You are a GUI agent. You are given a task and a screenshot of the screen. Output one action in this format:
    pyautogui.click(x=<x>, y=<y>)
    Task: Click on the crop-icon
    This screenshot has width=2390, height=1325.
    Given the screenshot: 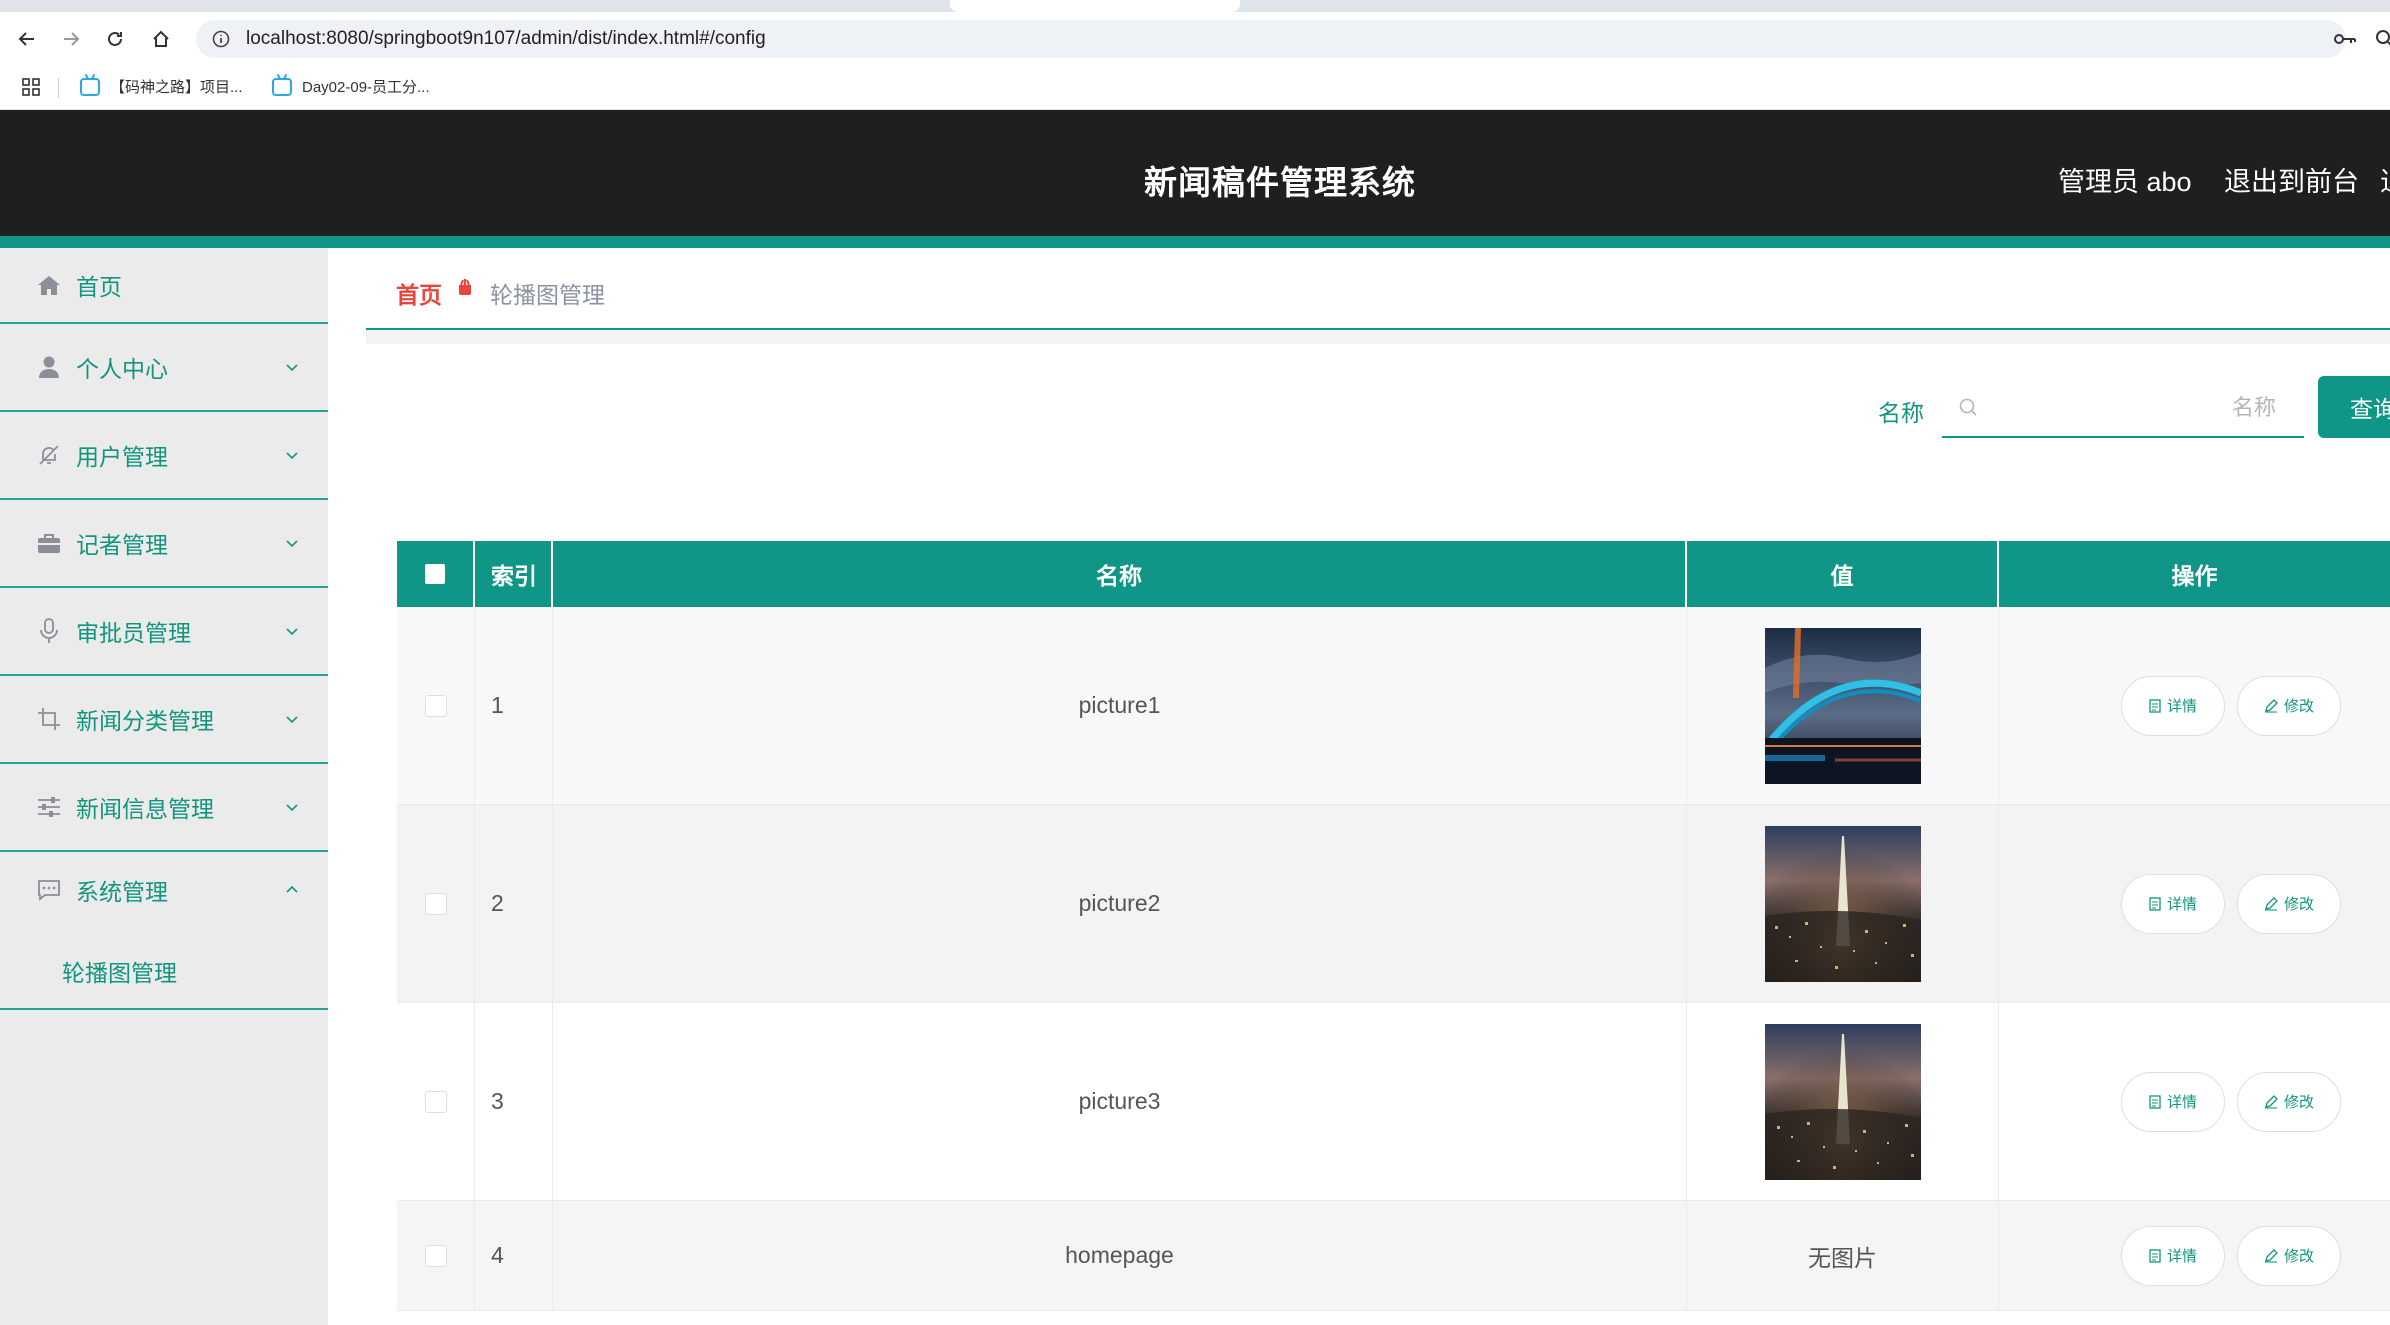 What is the action you would take?
    pyautogui.click(x=49, y=719)
    